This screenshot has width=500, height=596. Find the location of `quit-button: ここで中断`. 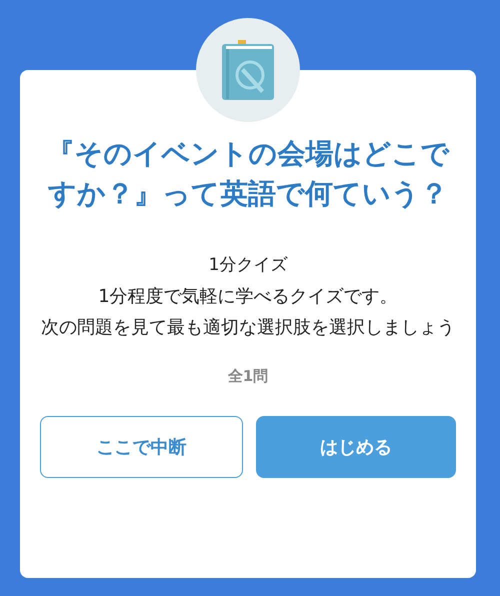

quit-button: ここで中断 is located at coordinates (141, 447).